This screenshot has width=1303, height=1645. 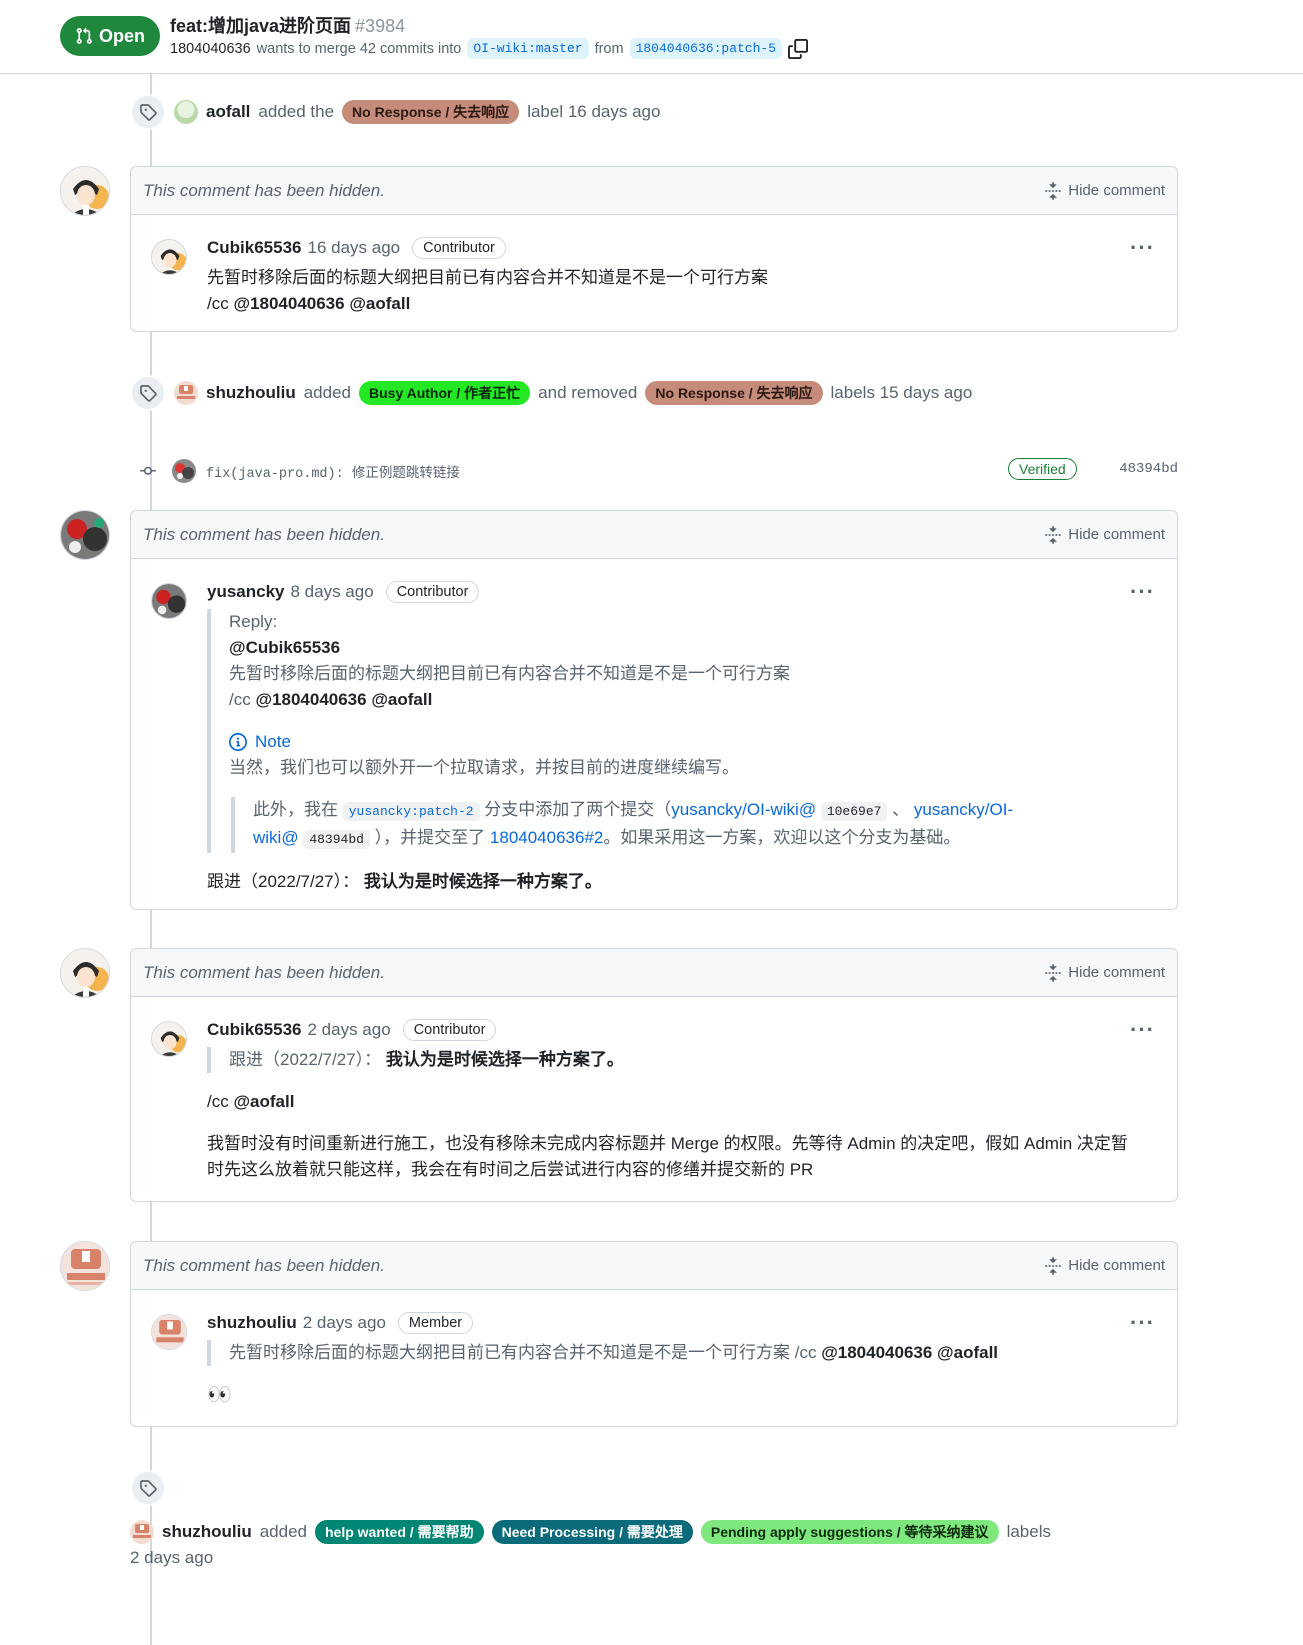 I want to click on base-branch: OI-wiki:master, so click(x=528, y=48).